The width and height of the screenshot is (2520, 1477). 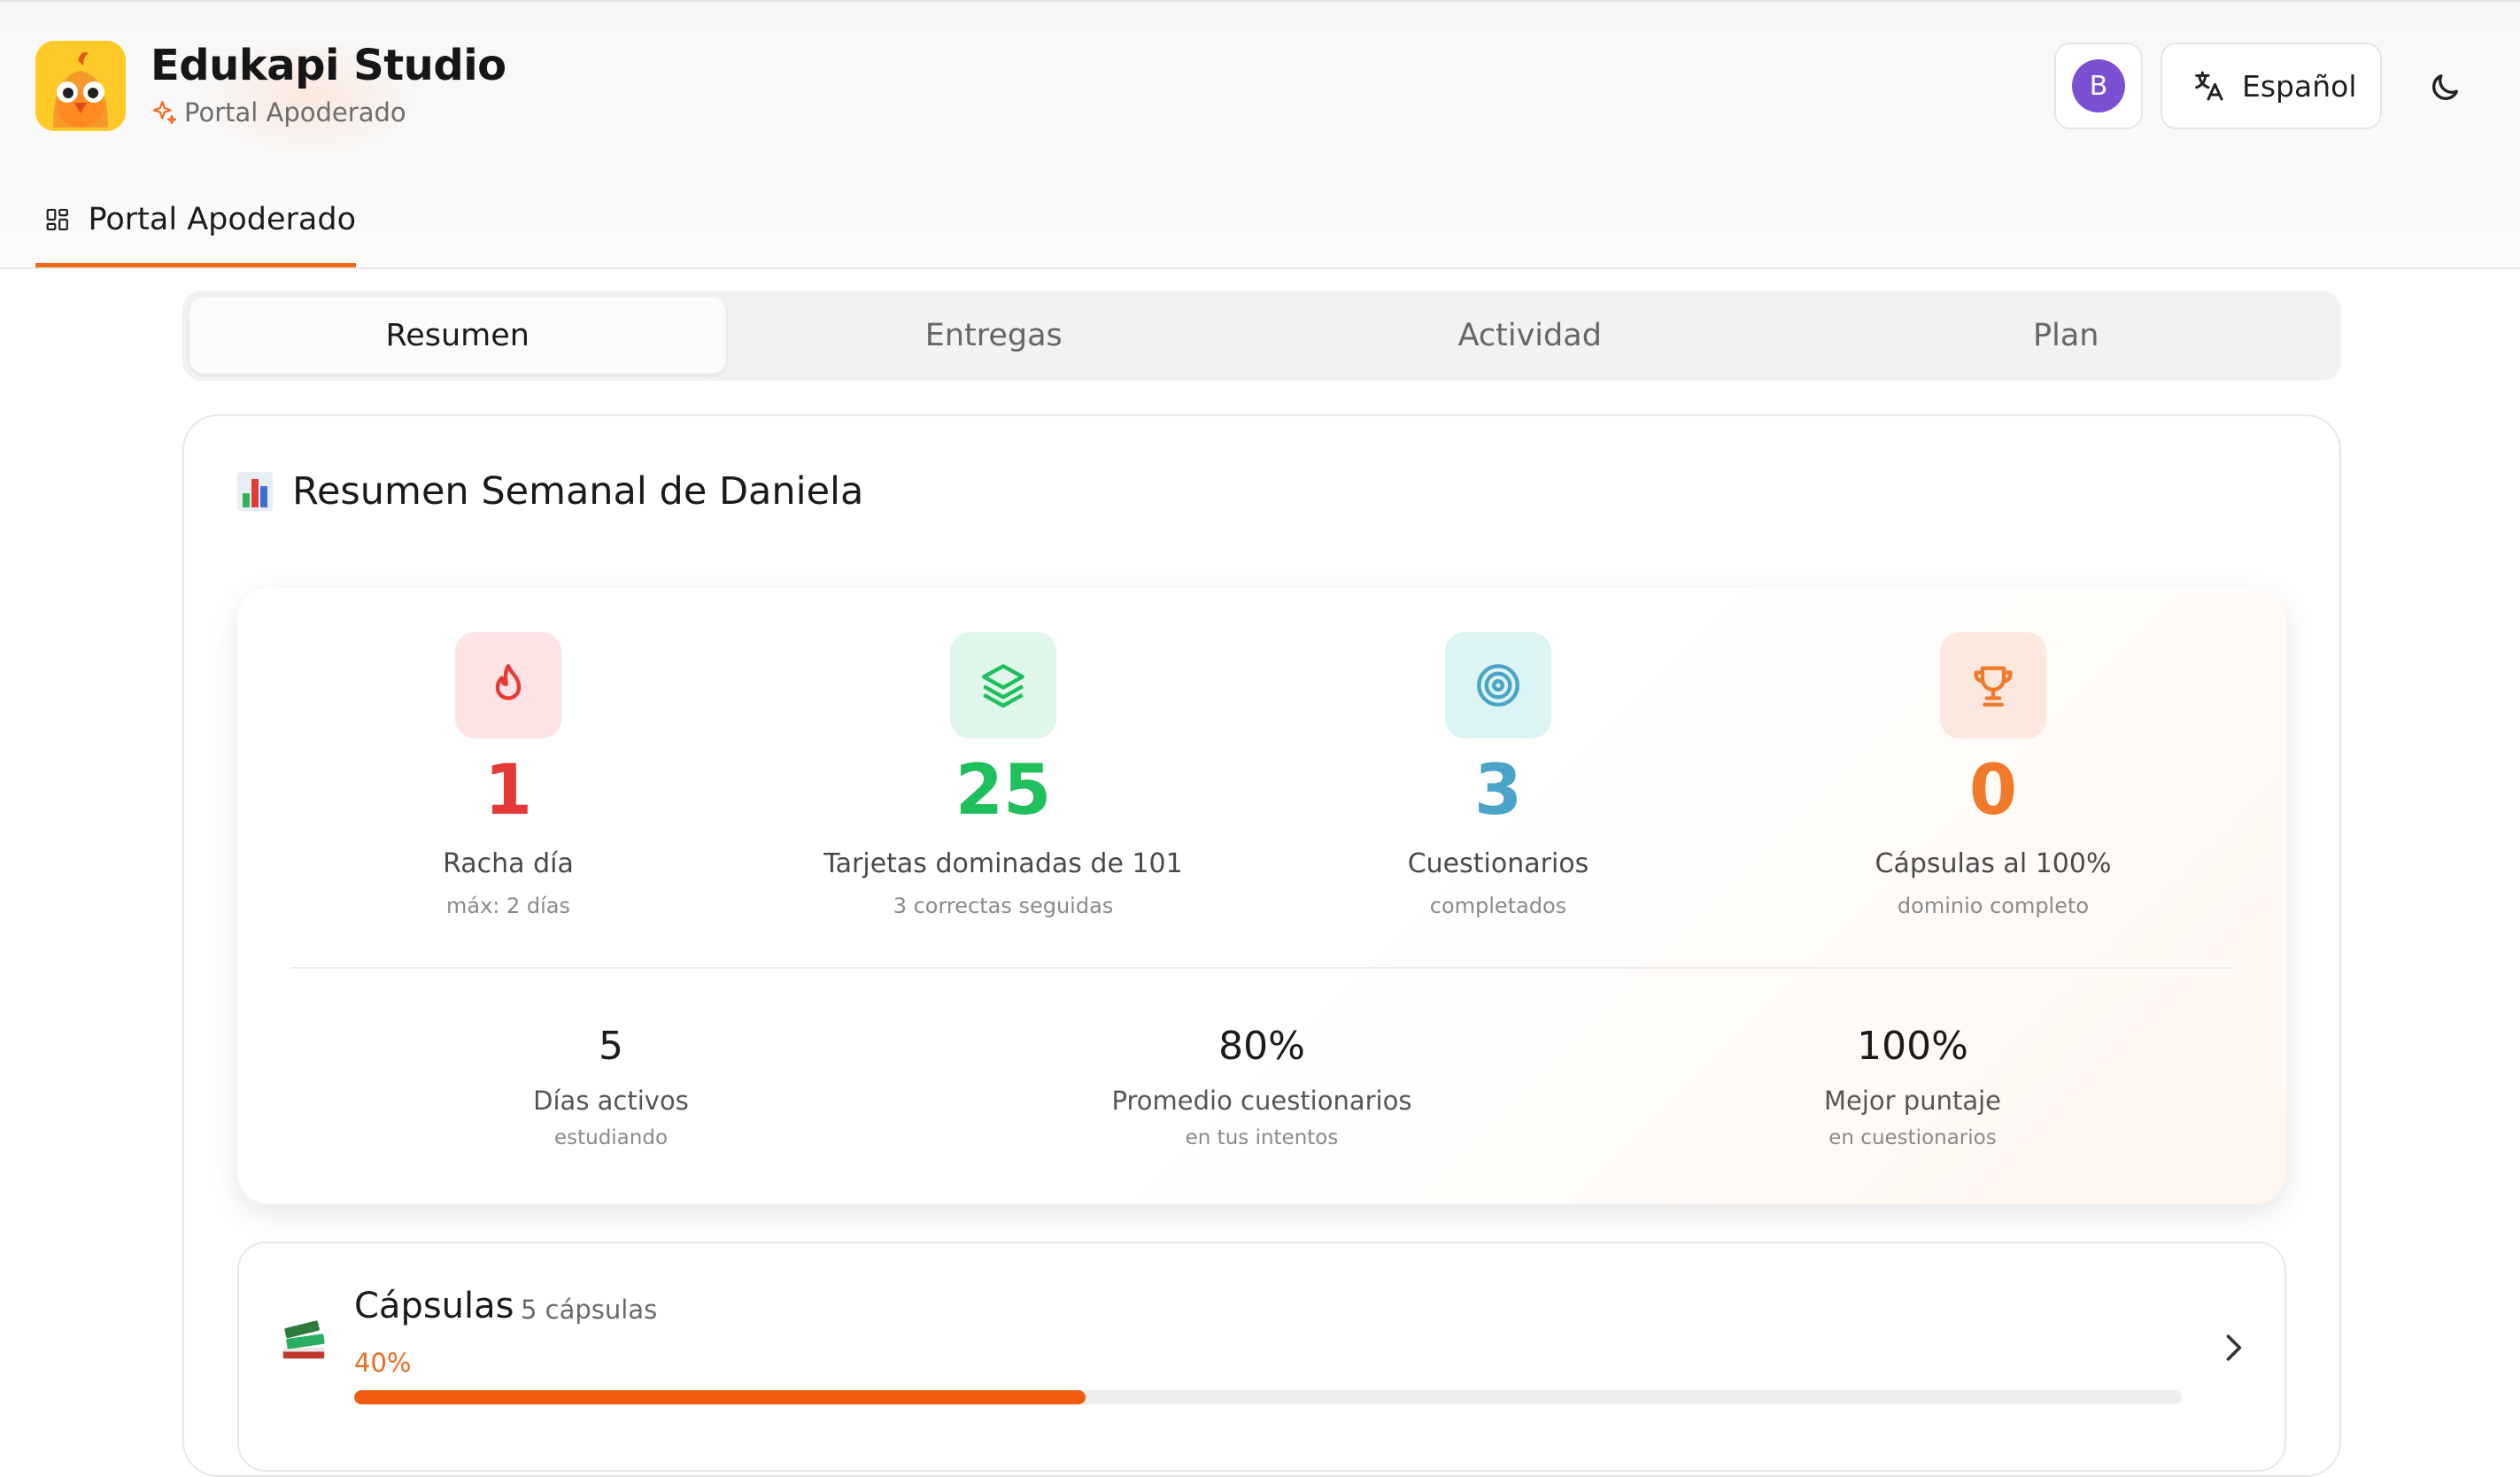 I want to click on stat-sub: 3 correctas seguidas, so click(x=1003, y=905).